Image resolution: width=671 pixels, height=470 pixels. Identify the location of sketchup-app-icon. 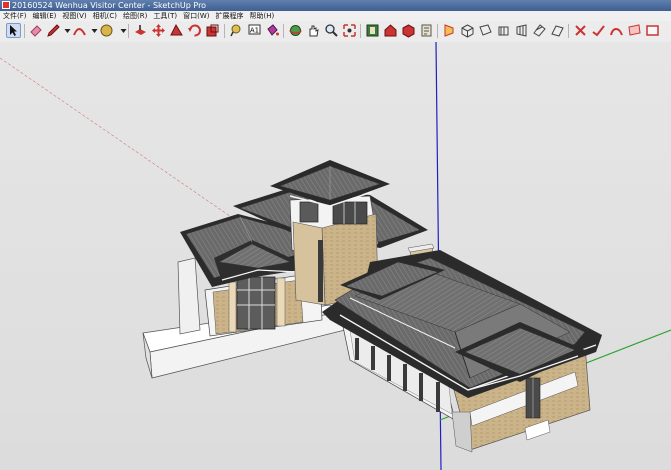
(6, 5).